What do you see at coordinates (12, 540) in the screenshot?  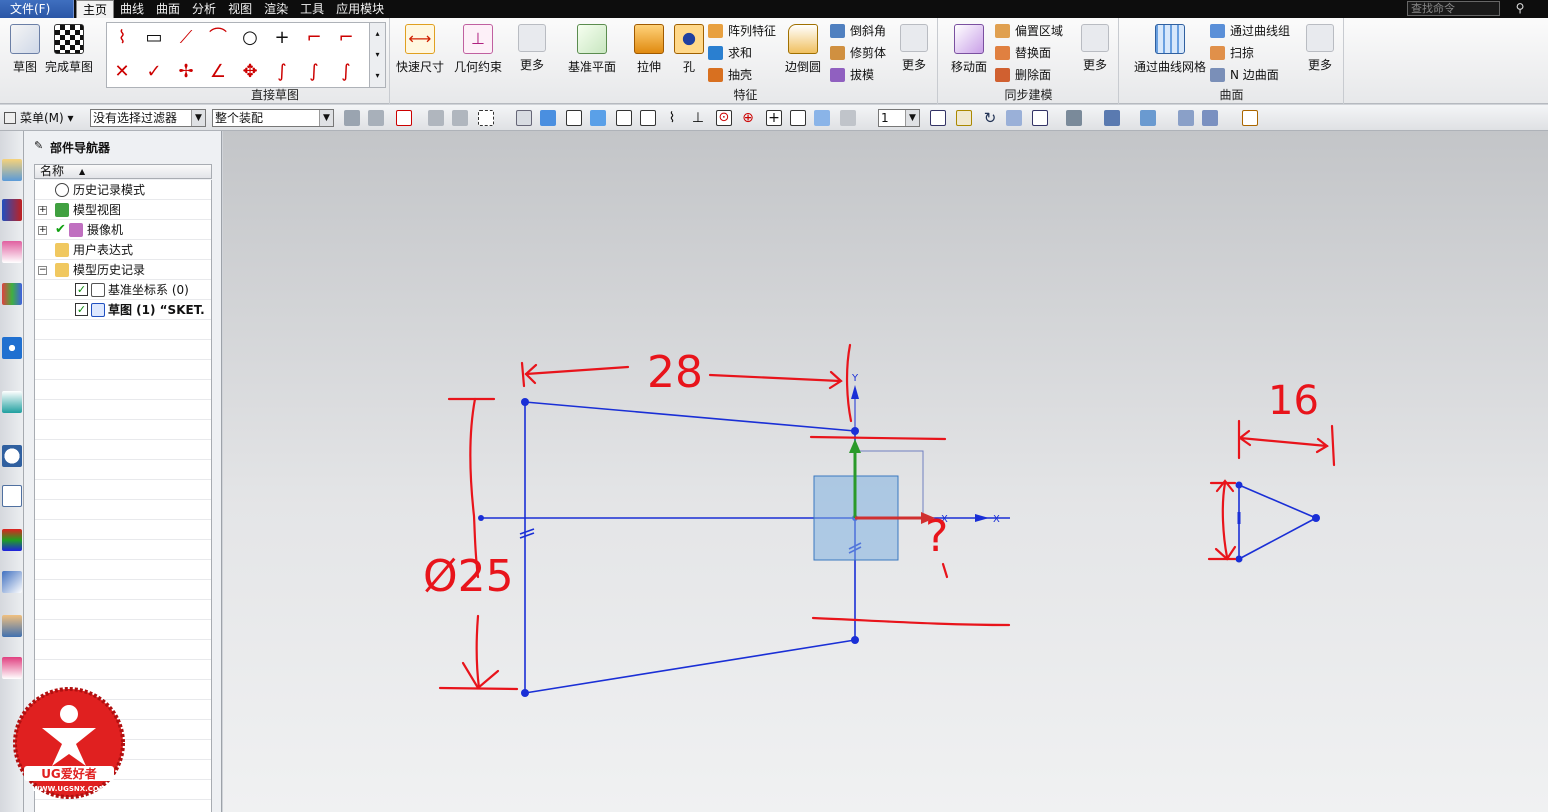 I see `visualization-icon` at bounding box center [12, 540].